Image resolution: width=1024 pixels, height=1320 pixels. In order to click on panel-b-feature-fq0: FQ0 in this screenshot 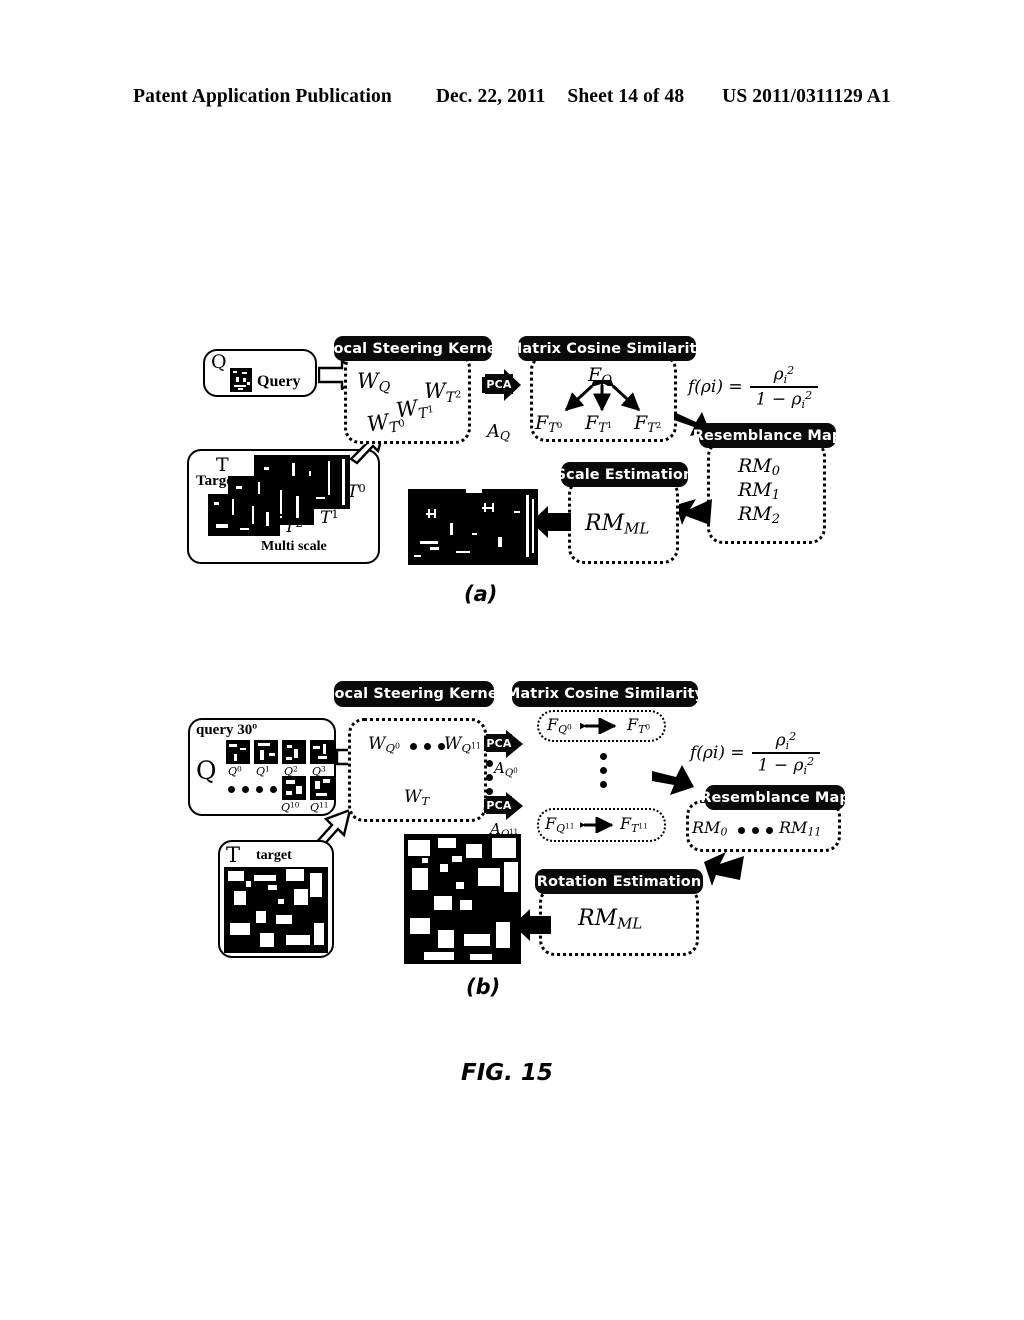, I will do `click(559, 725)`.